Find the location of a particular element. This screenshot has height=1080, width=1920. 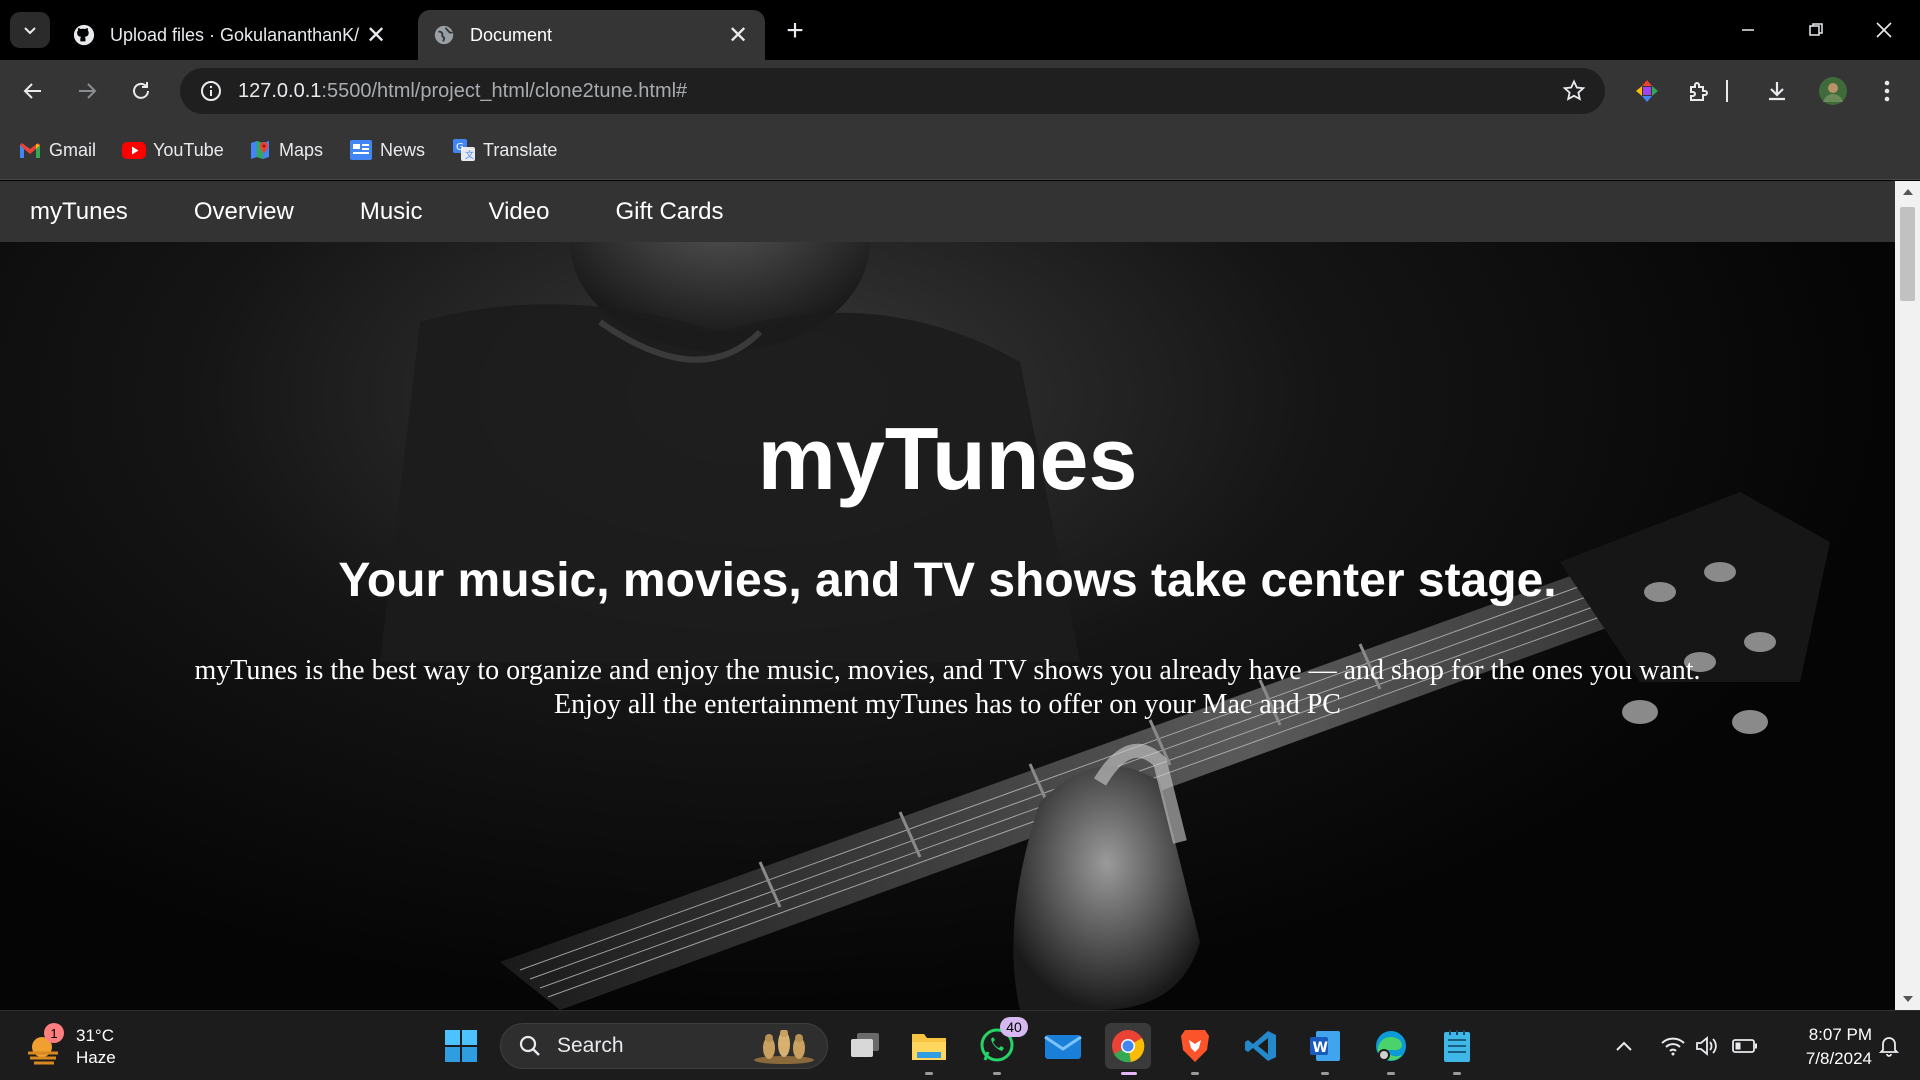

bookmark-gmail: Gmail is located at coordinates (57, 150).